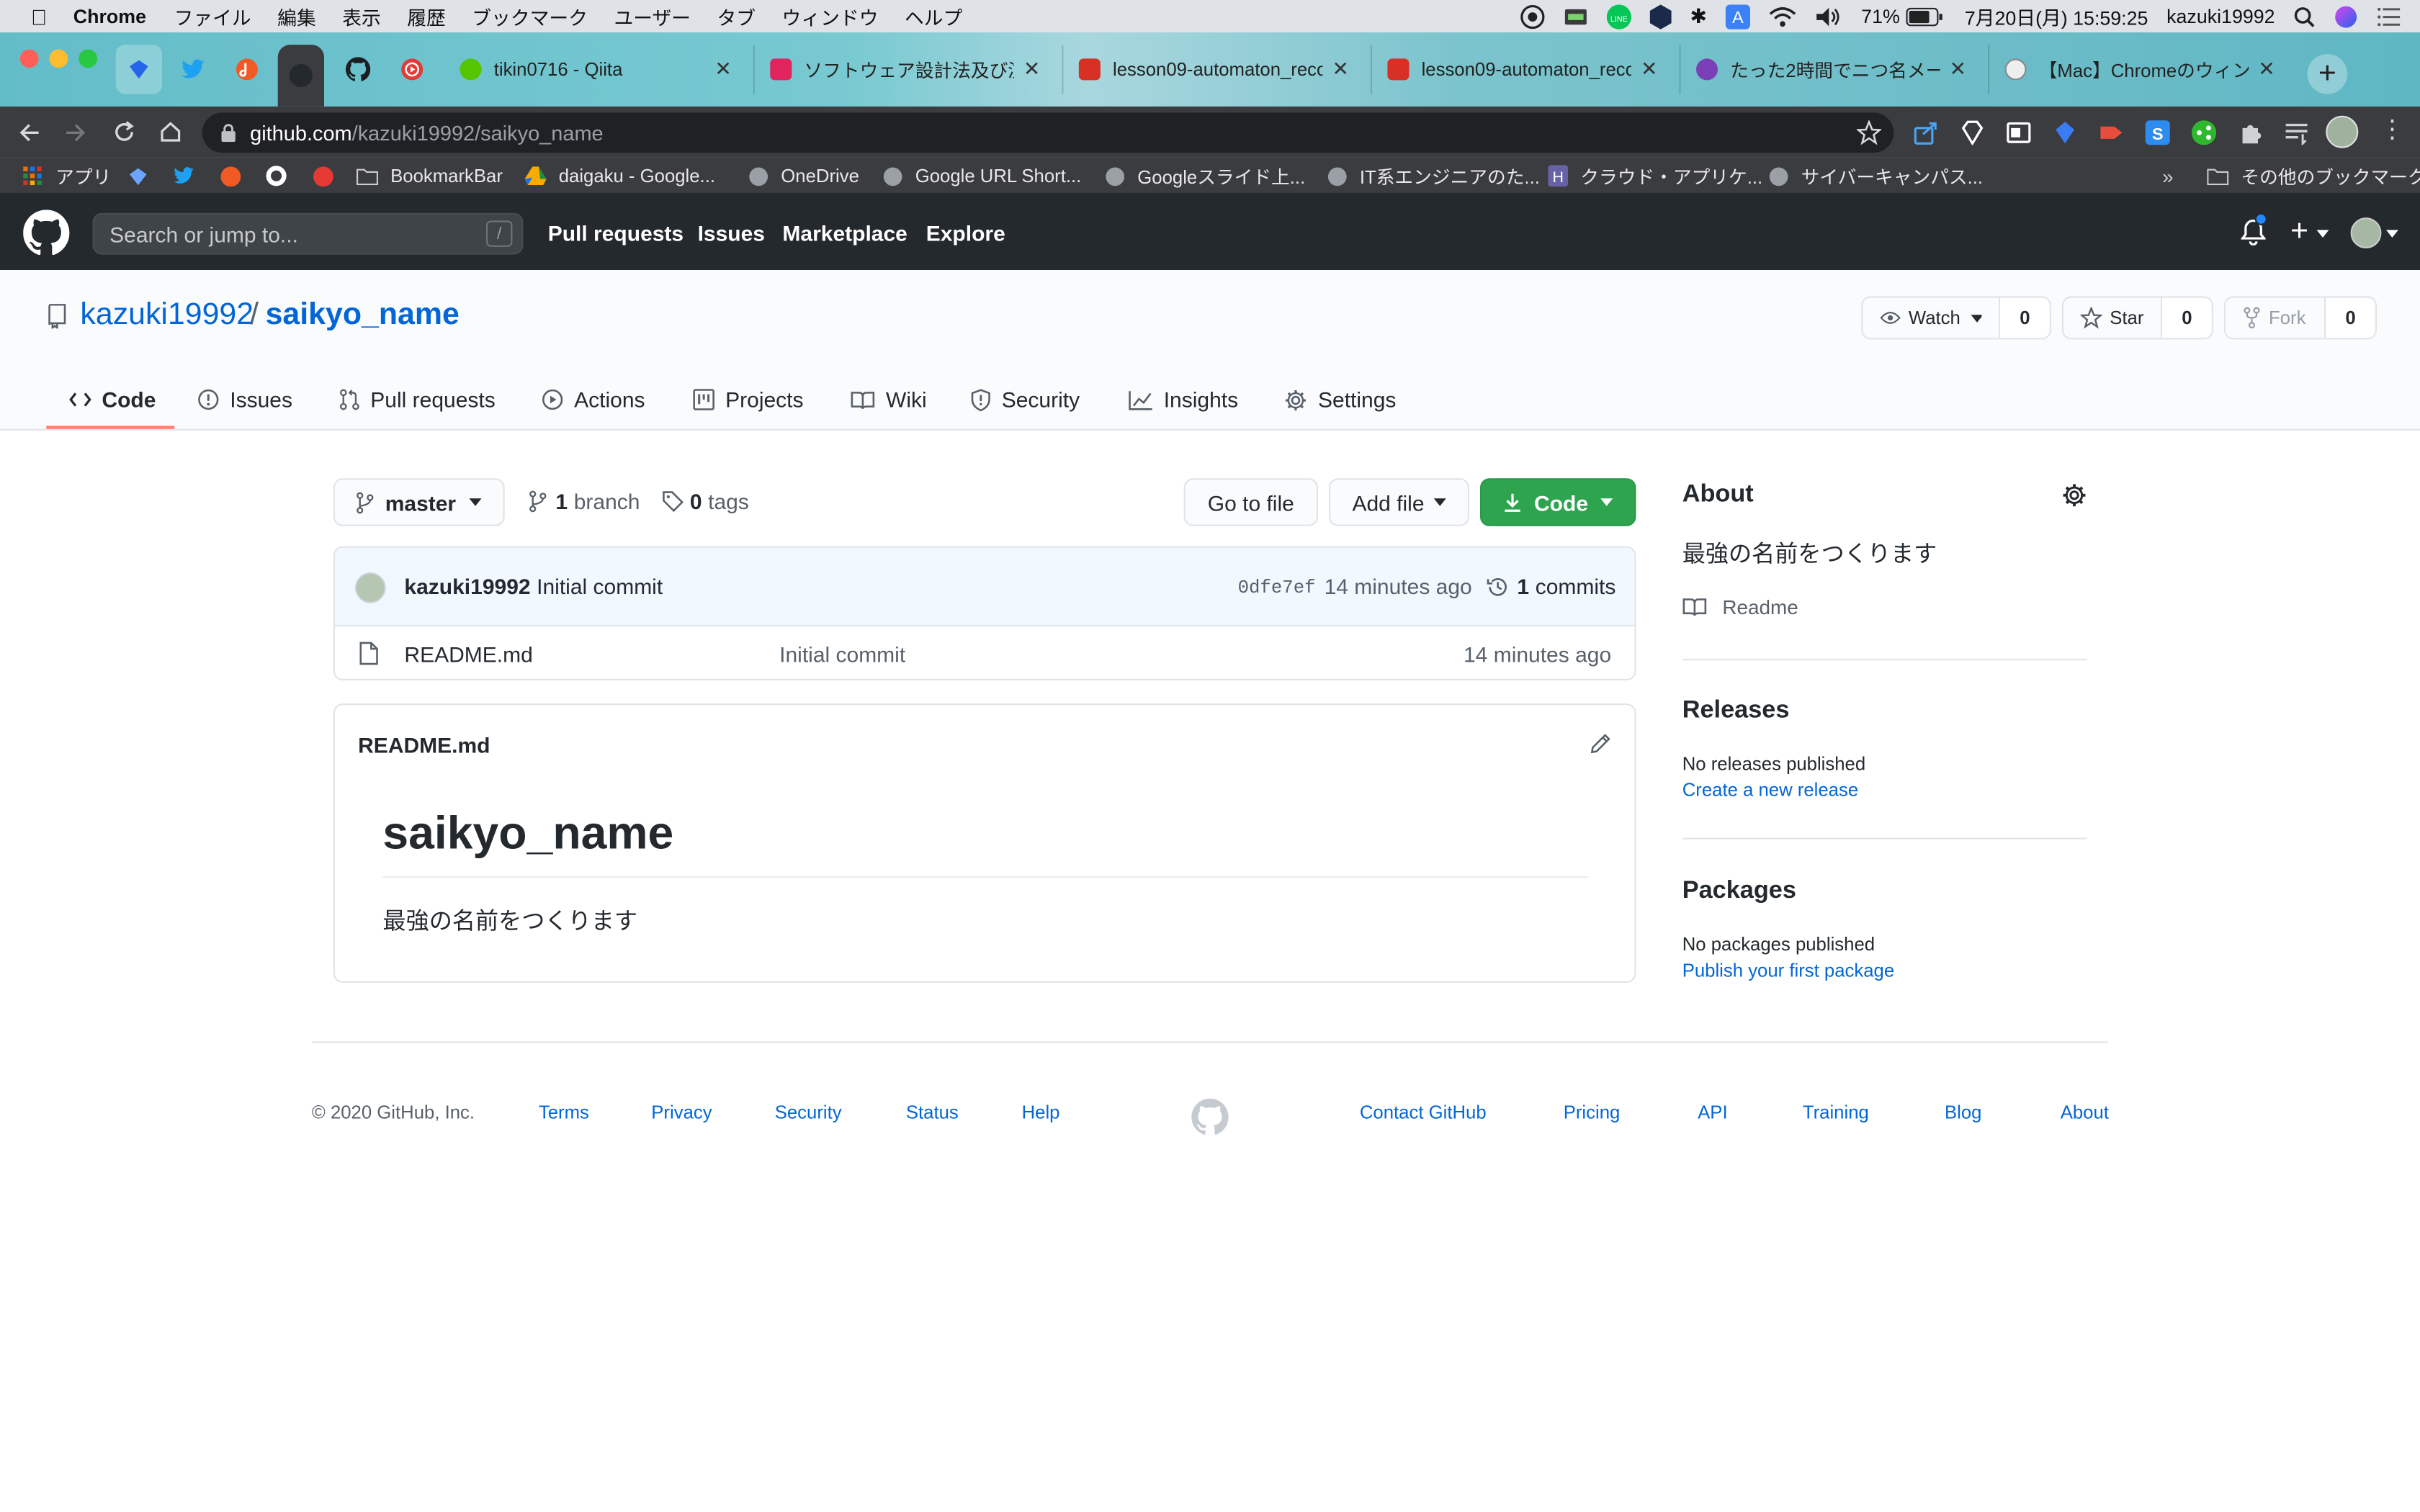  What do you see at coordinates (308, 233) in the screenshot?
I see `search-input: Search or jump to... /` at bounding box center [308, 233].